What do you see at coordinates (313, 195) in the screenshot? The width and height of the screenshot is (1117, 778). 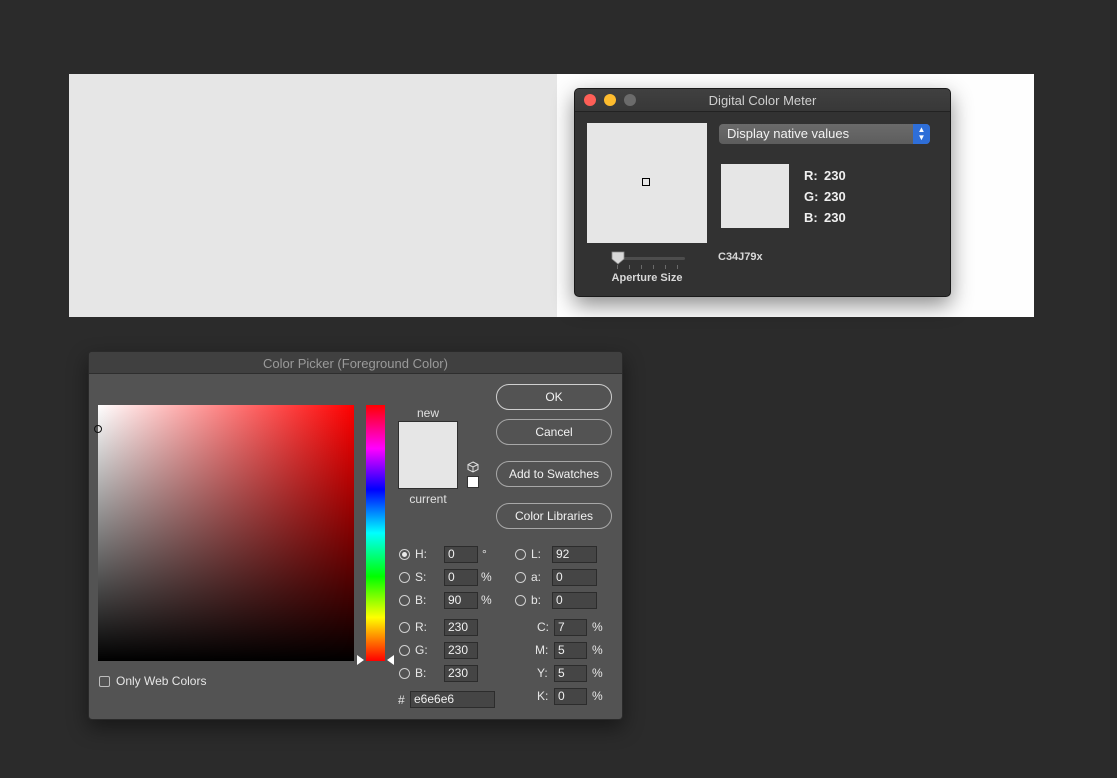 I see `background-panel-gray` at bounding box center [313, 195].